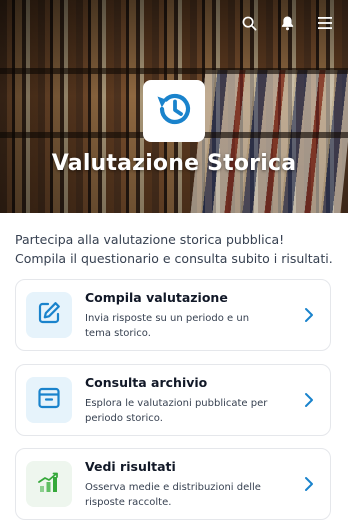  Describe the element at coordinates (156, 297) in the screenshot. I see `card-title: Compila valutazione` at that location.